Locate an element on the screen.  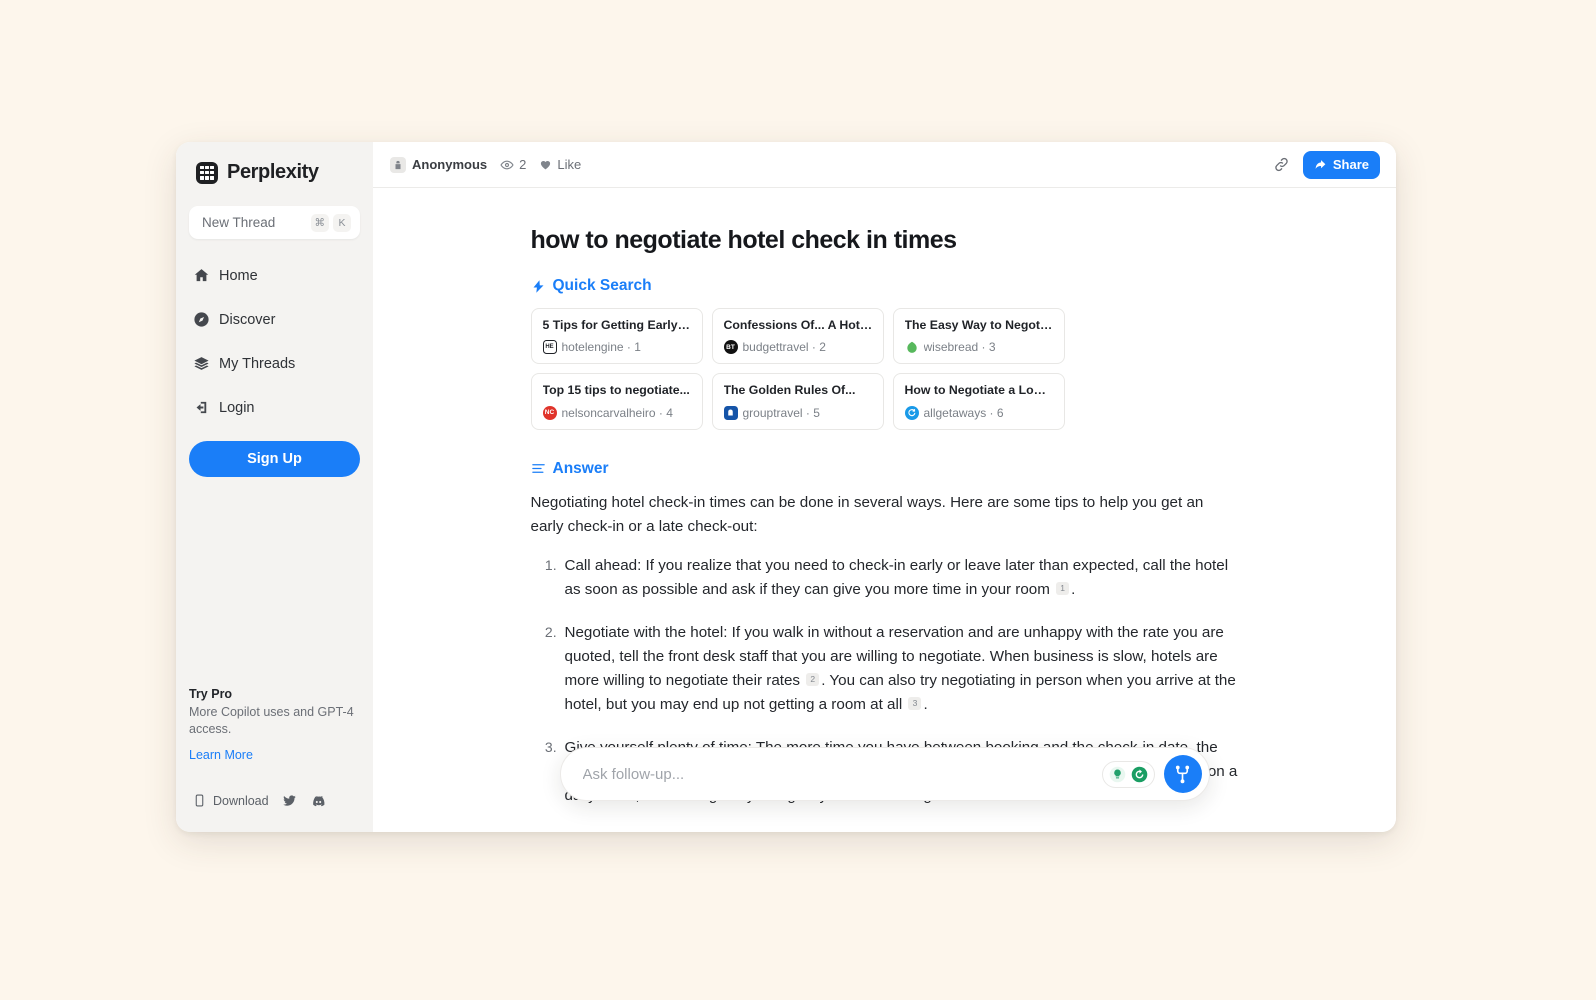
favicon-hotelengine: HE is located at coordinates (549, 347).